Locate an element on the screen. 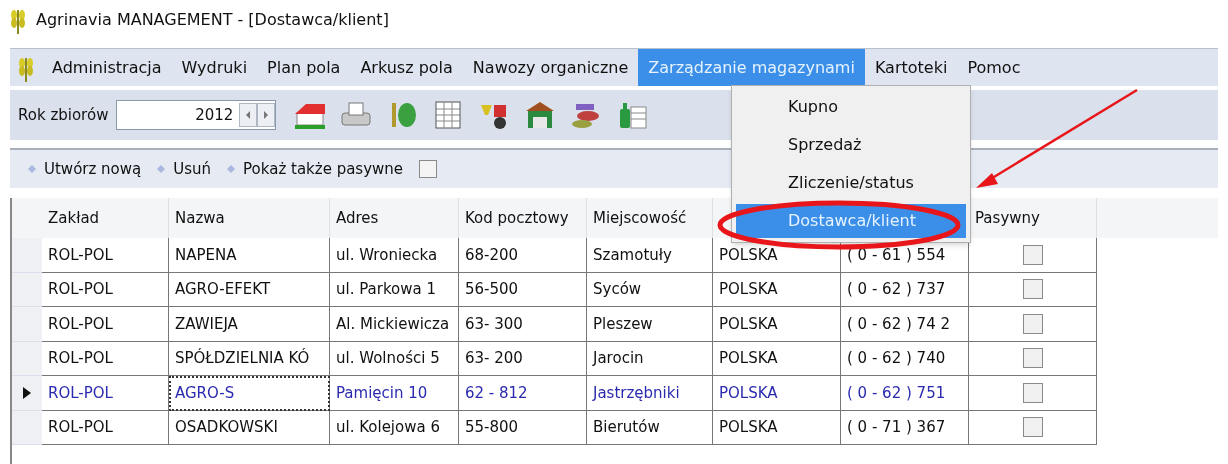 The height and width of the screenshot is (464, 1228). column-header: Adres is located at coordinates (394, 218).